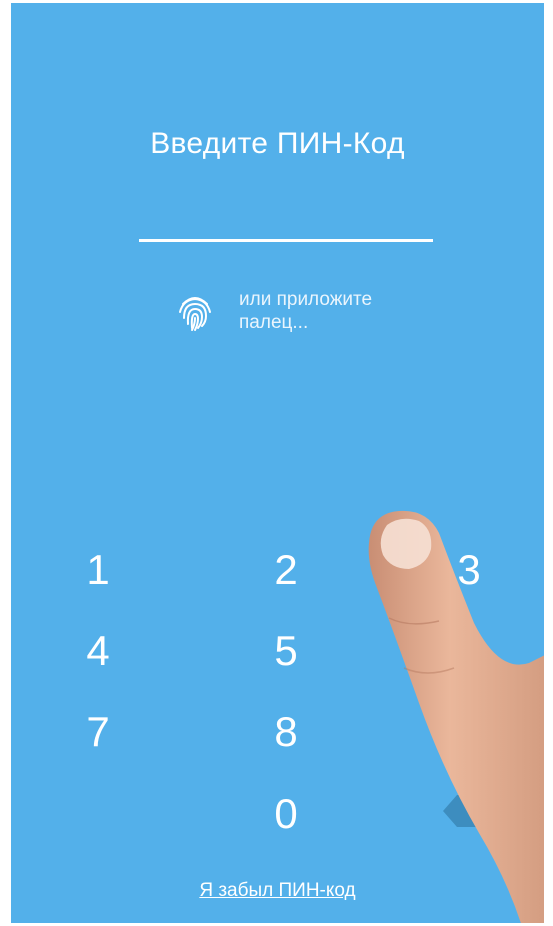  Describe the element at coordinates (469, 651) in the screenshot. I see `key-6: 6` at that location.